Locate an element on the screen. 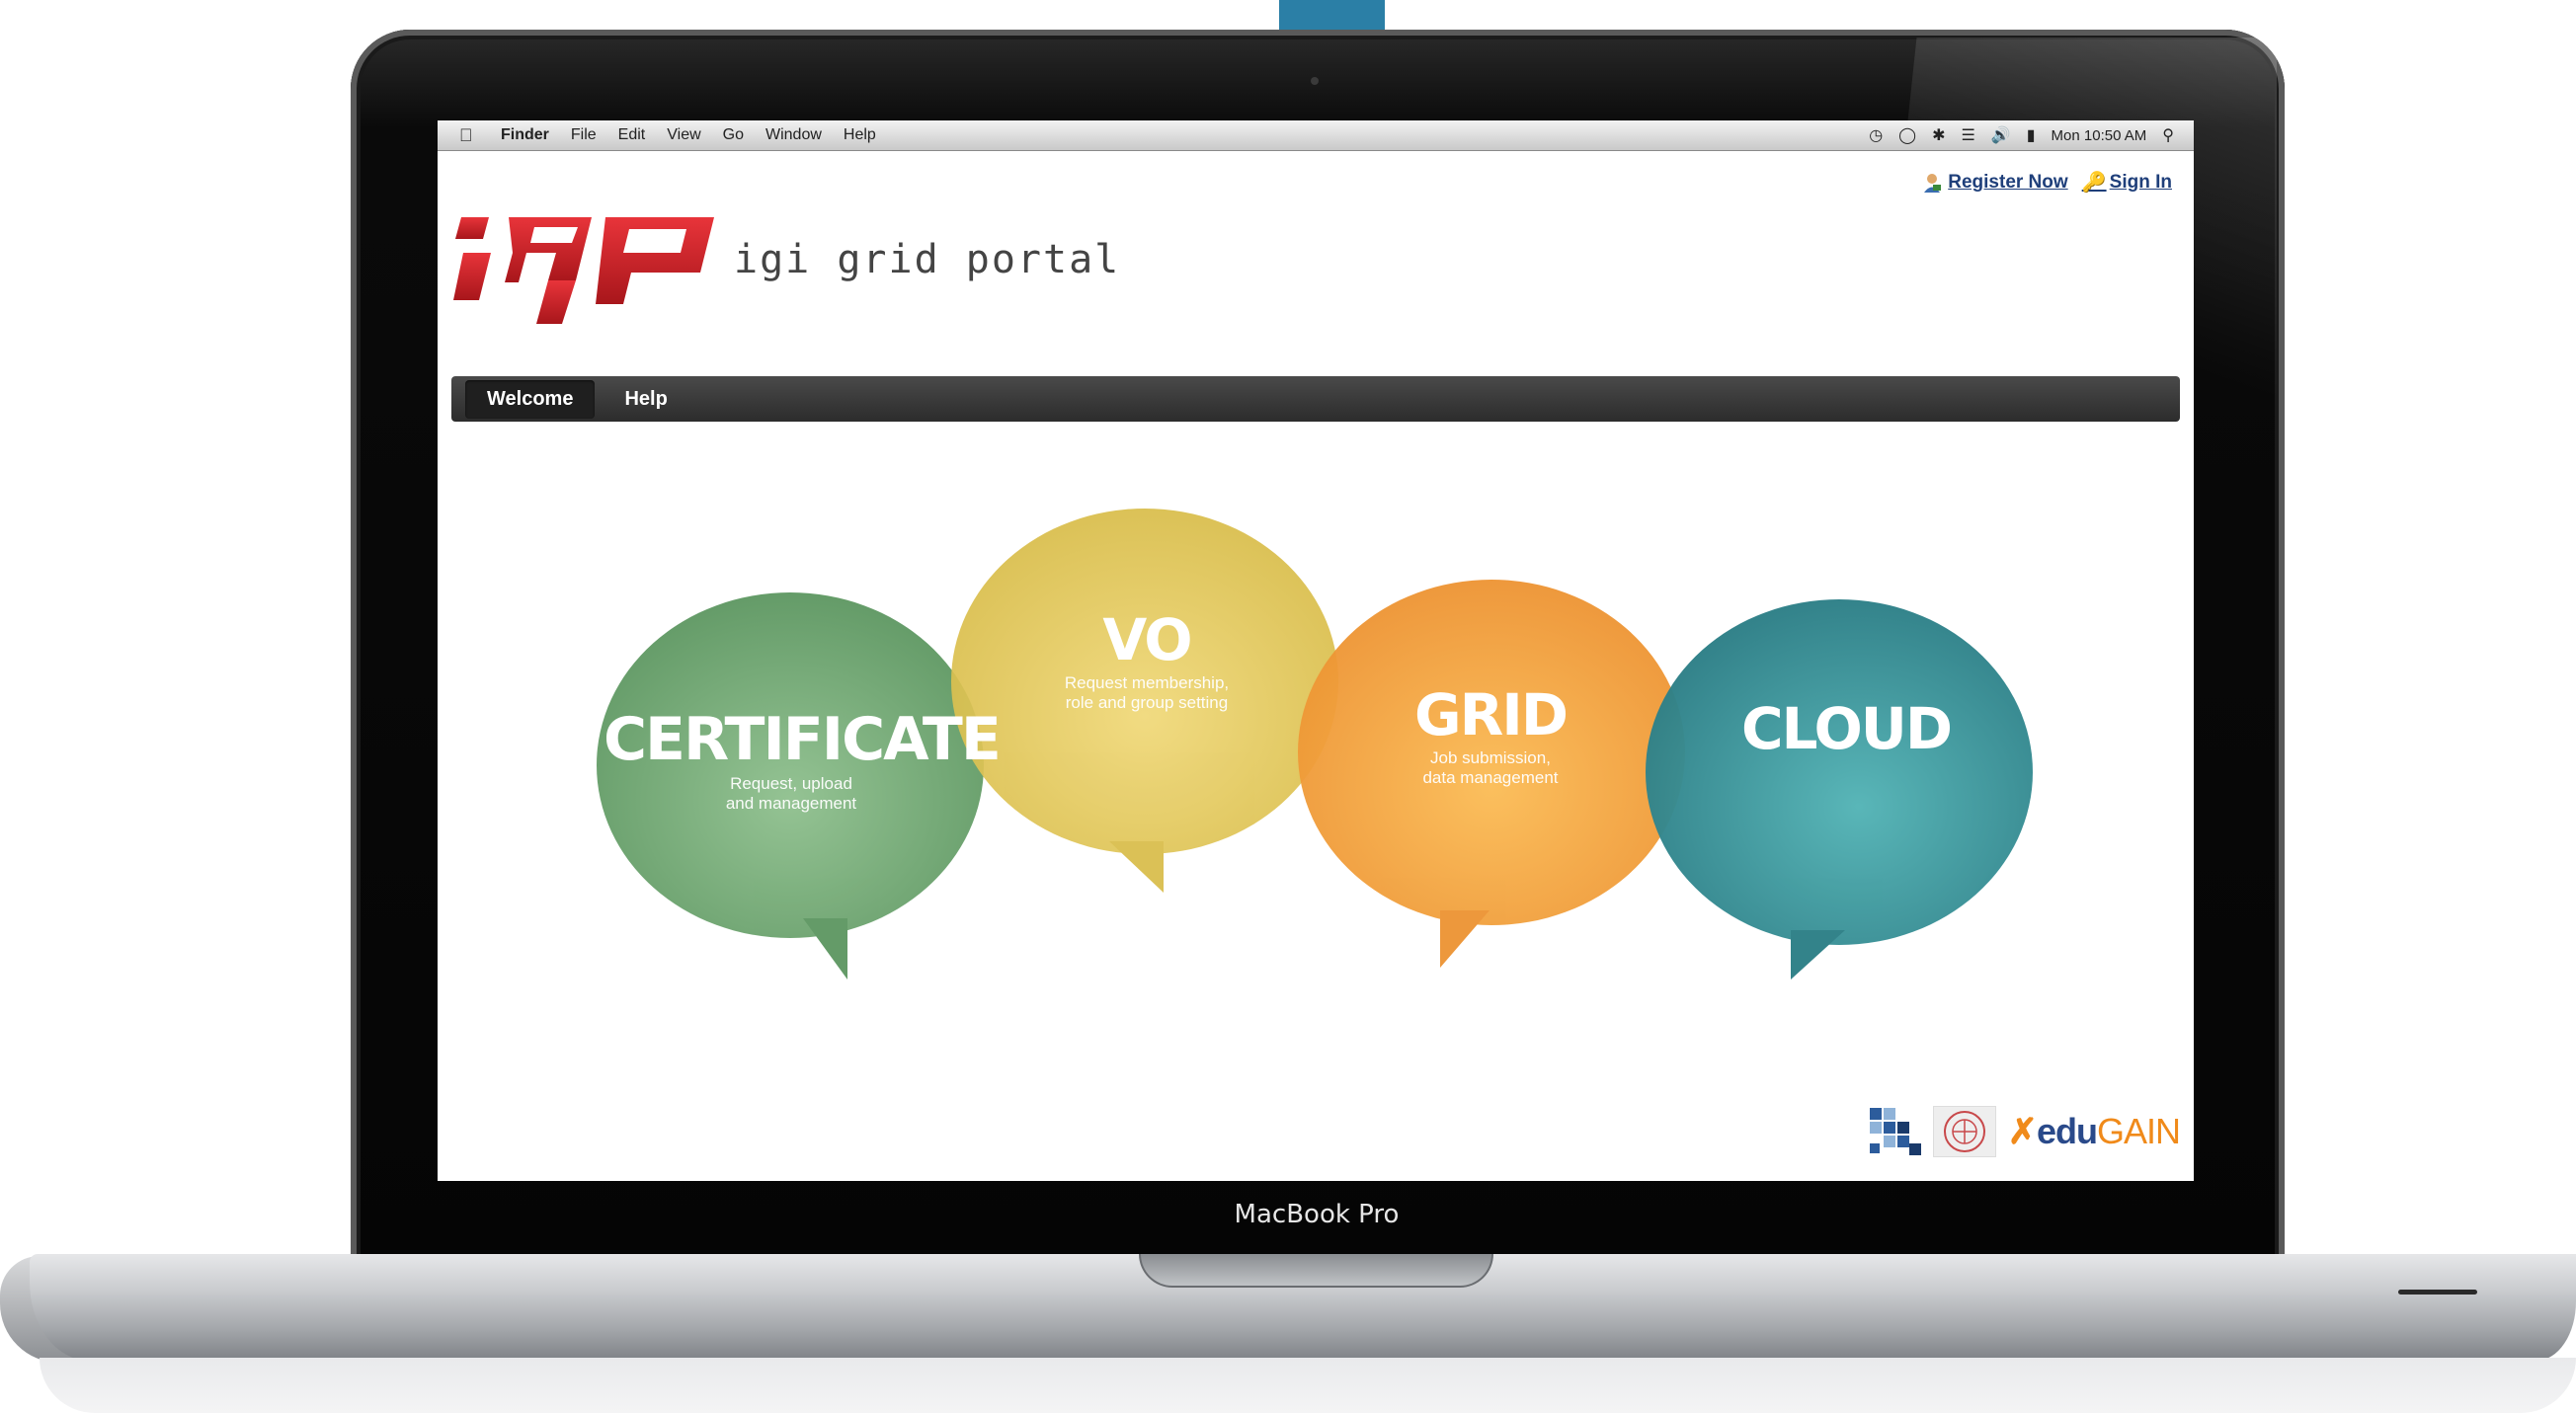 The width and height of the screenshot is (2576, 1413). seal-icon is located at coordinates (1964, 1131).